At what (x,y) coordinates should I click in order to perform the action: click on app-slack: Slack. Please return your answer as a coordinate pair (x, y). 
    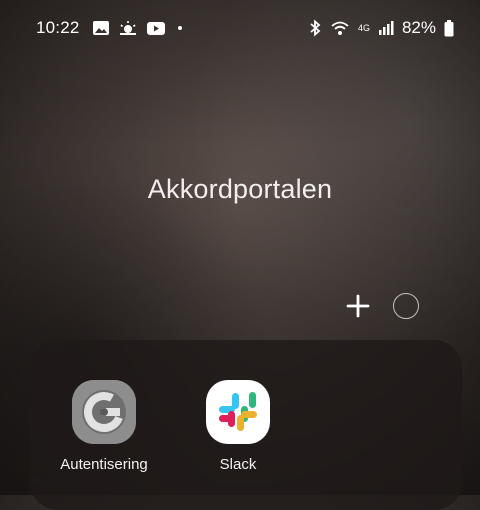
    Looking at the image, I should click on (238, 426).